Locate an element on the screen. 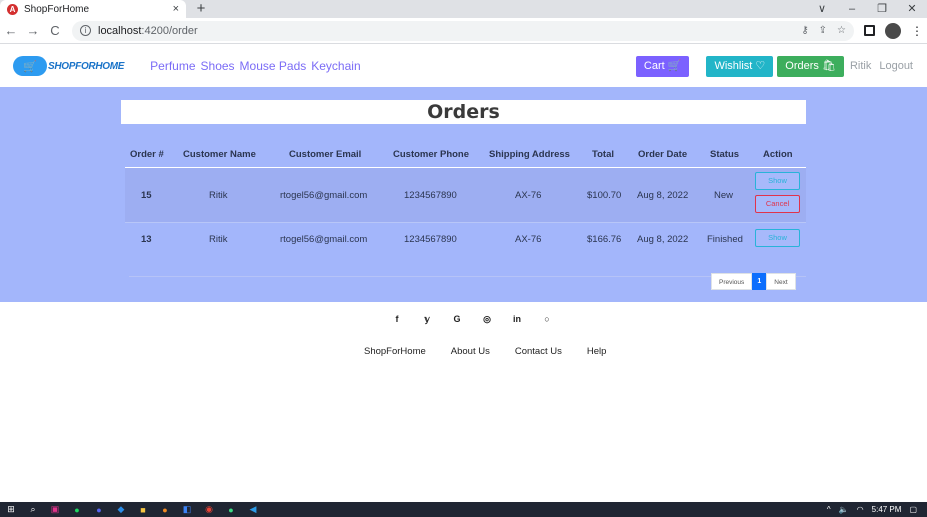  wishlist-button: Wishlist ♡ is located at coordinates (740, 66).